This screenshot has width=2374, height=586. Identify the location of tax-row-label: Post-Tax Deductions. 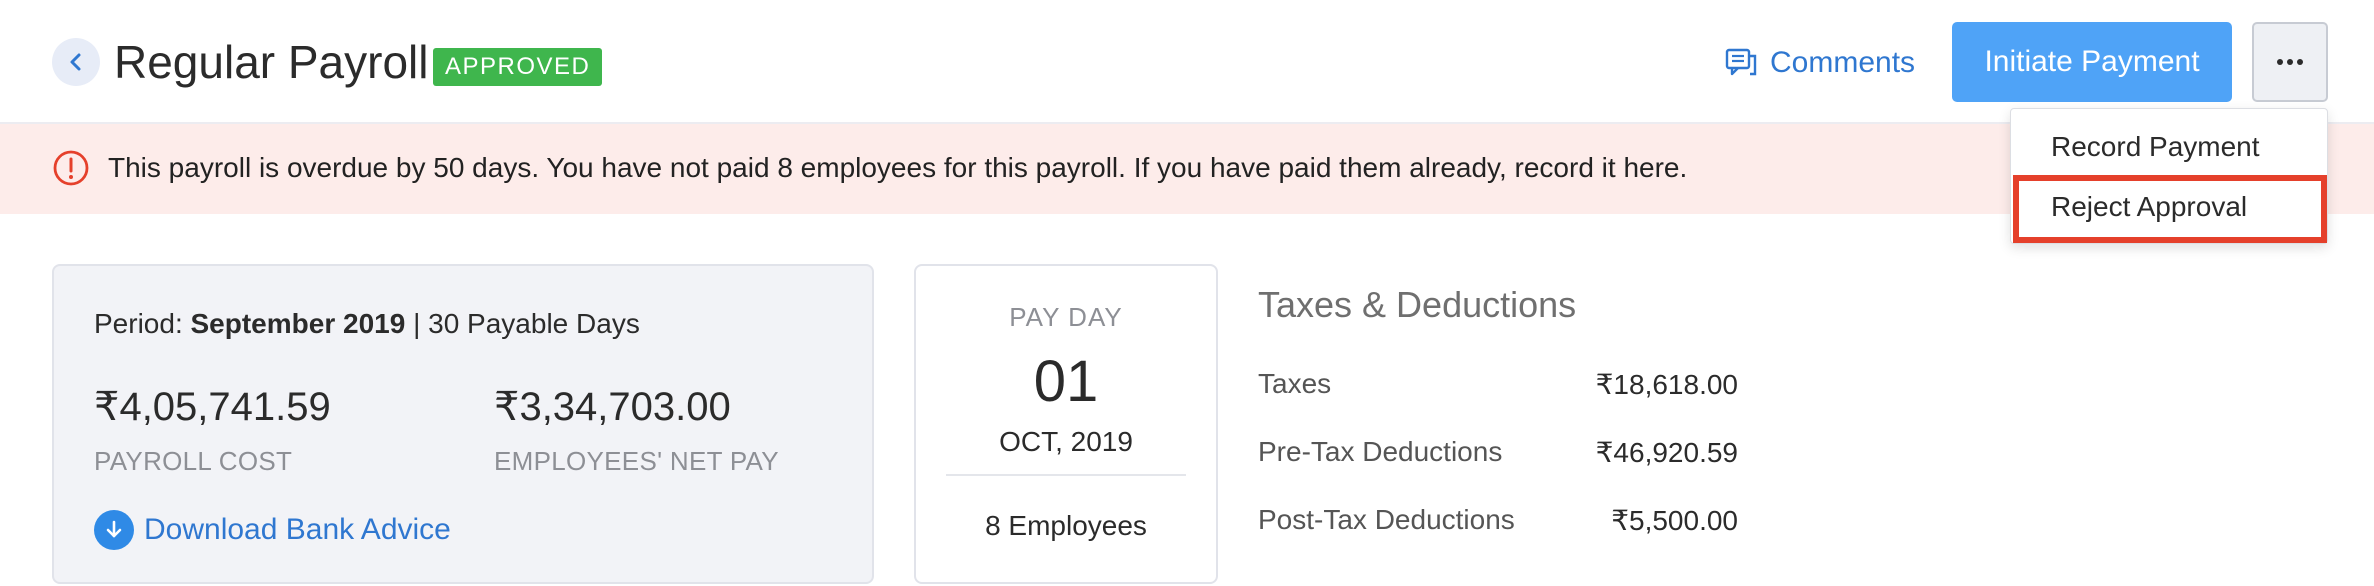
(1386, 519).